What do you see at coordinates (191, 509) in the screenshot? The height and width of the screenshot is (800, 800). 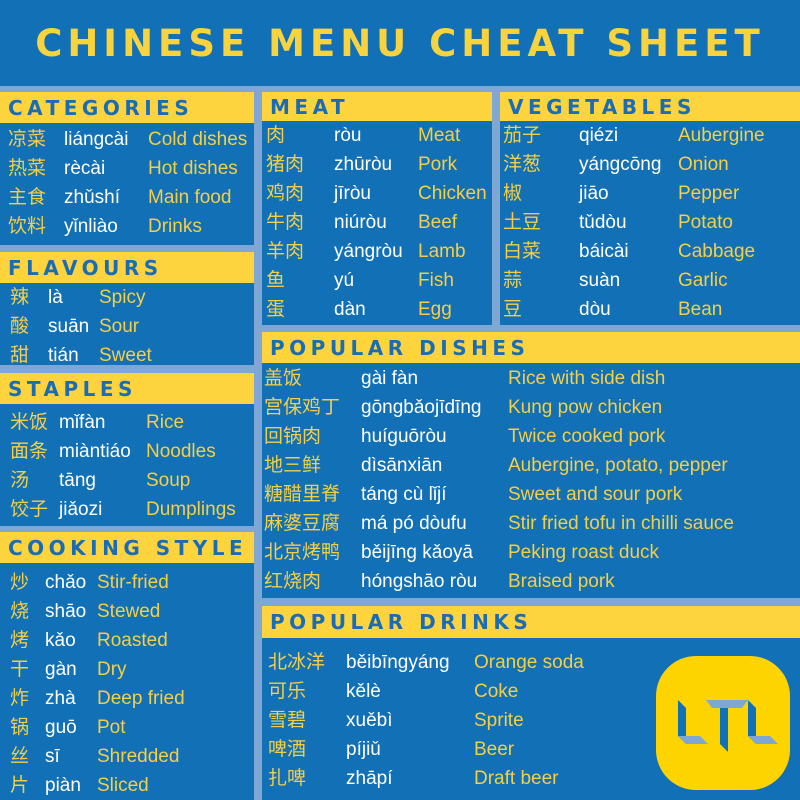 I see `english-text: Dumplings` at bounding box center [191, 509].